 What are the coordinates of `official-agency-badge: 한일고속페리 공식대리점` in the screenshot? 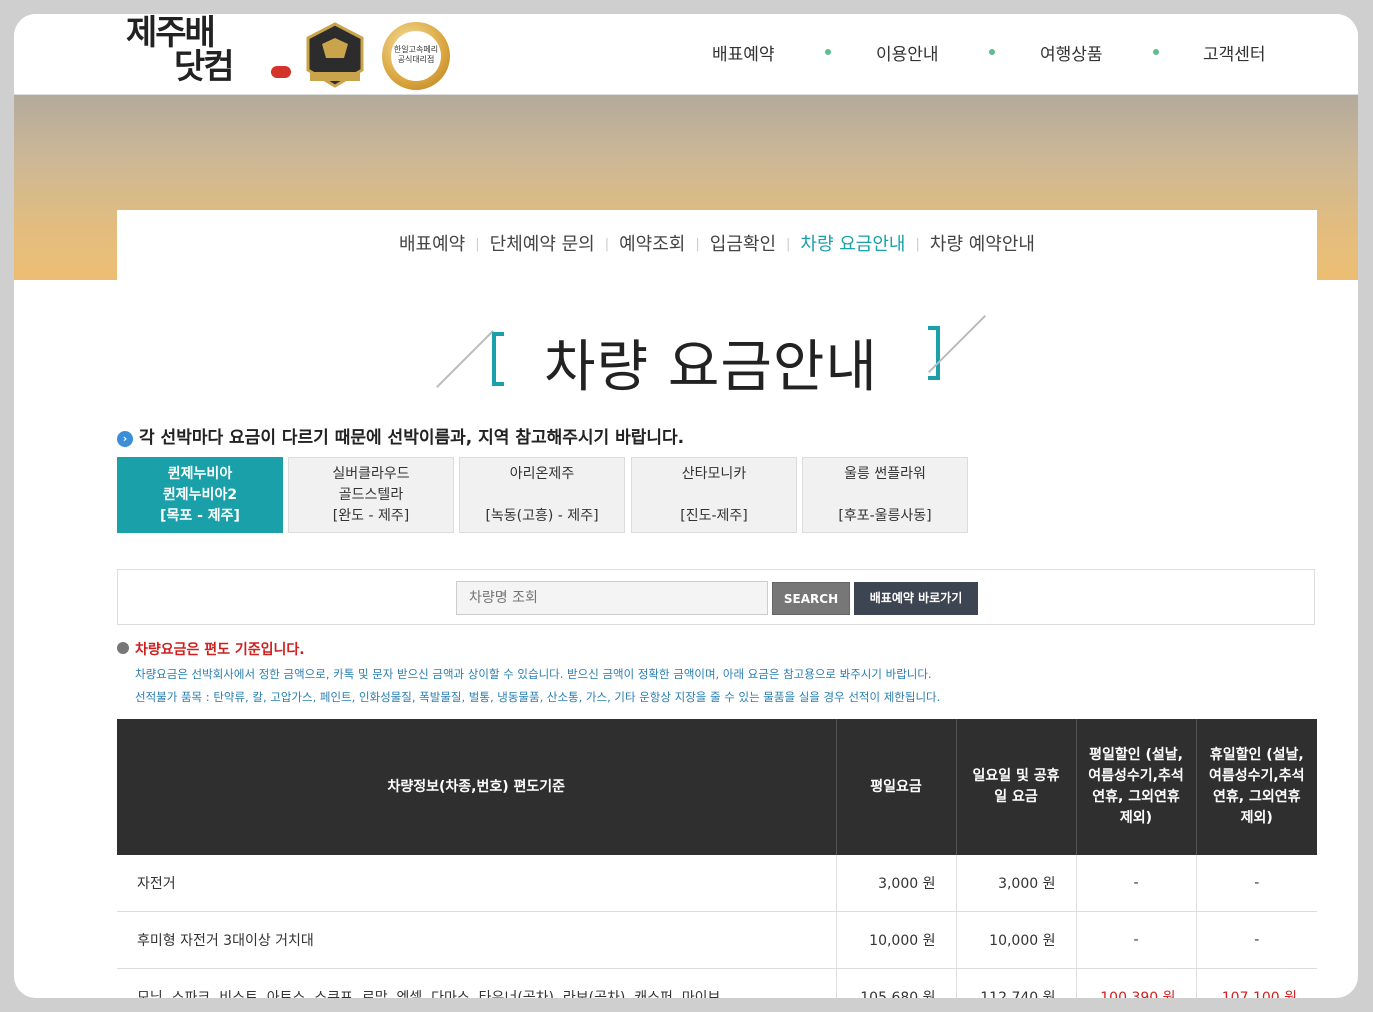 It's located at (416, 56).